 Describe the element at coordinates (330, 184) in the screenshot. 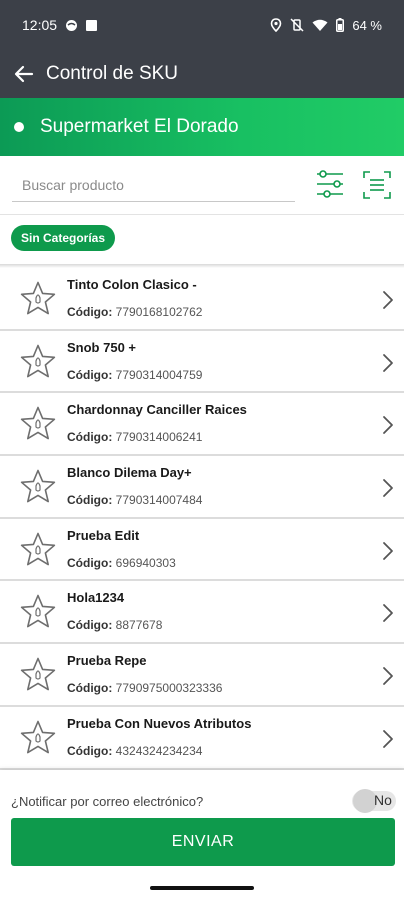

I see `filter-sliders-icon` at that location.